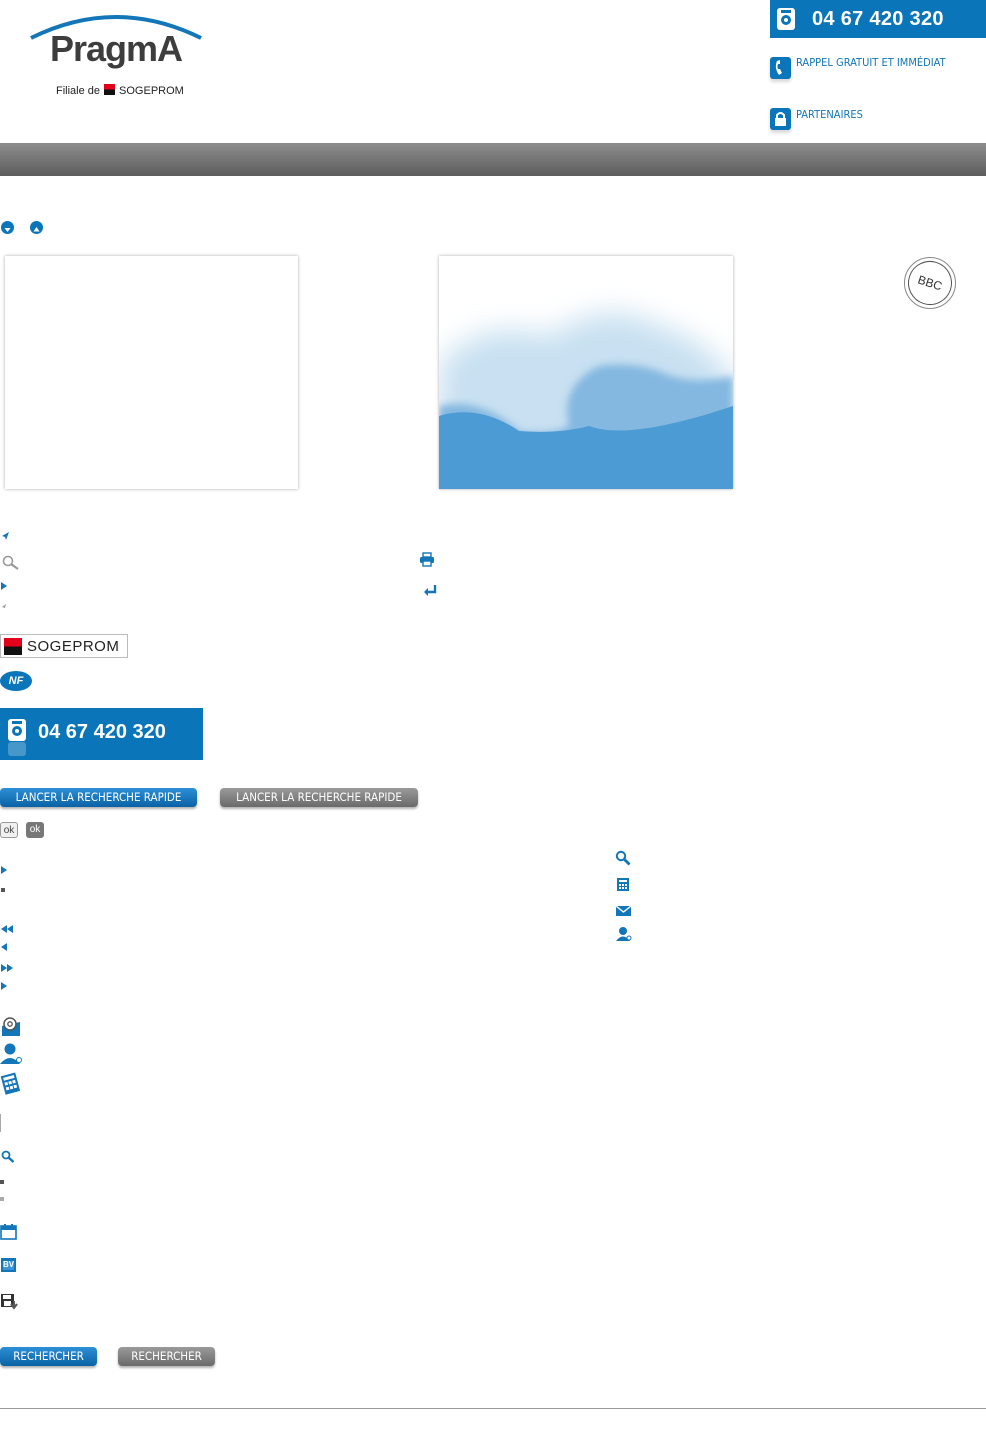 This screenshot has height=1429, width=986. What do you see at coordinates (151, 372) in the screenshot?
I see `image-frame-left` at bounding box center [151, 372].